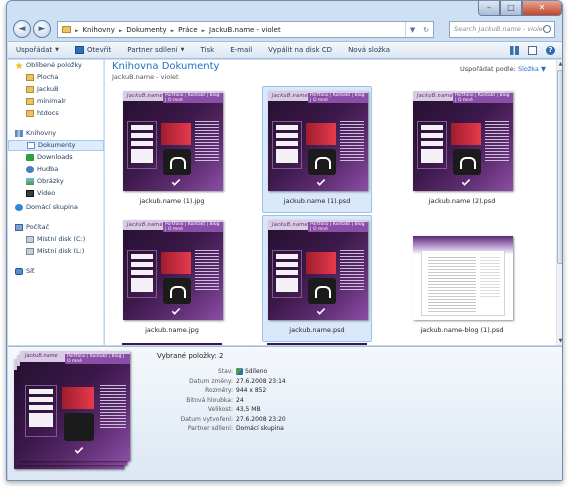  Describe the element at coordinates (31, 145) in the screenshot. I see `documents-icon` at that location.